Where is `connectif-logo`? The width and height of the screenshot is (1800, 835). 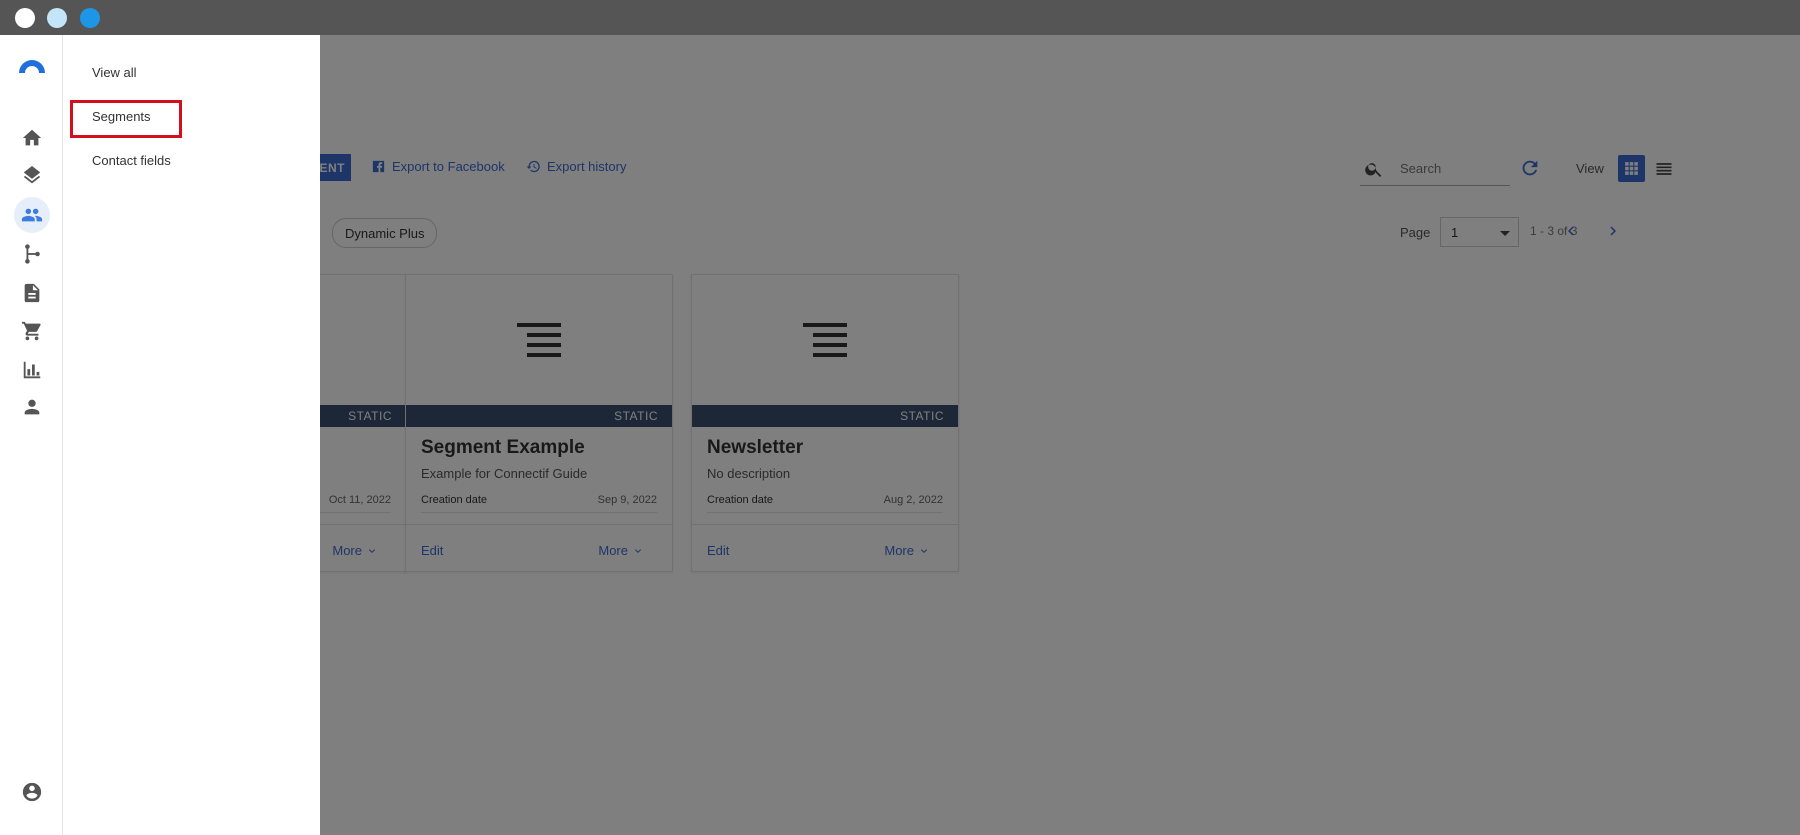 connectif-logo is located at coordinates (32, 65).